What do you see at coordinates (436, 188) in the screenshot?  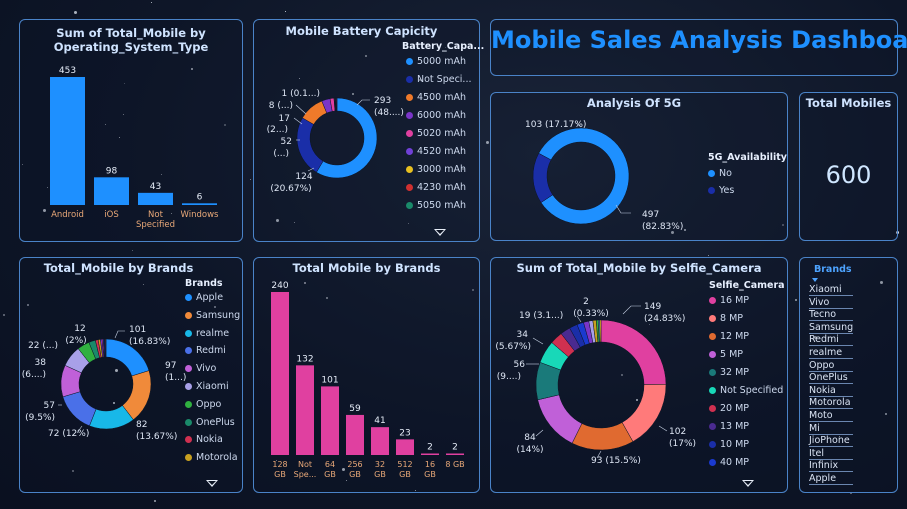 I see `legend-item: 4230 mAh` at bounding box center [436, 188].